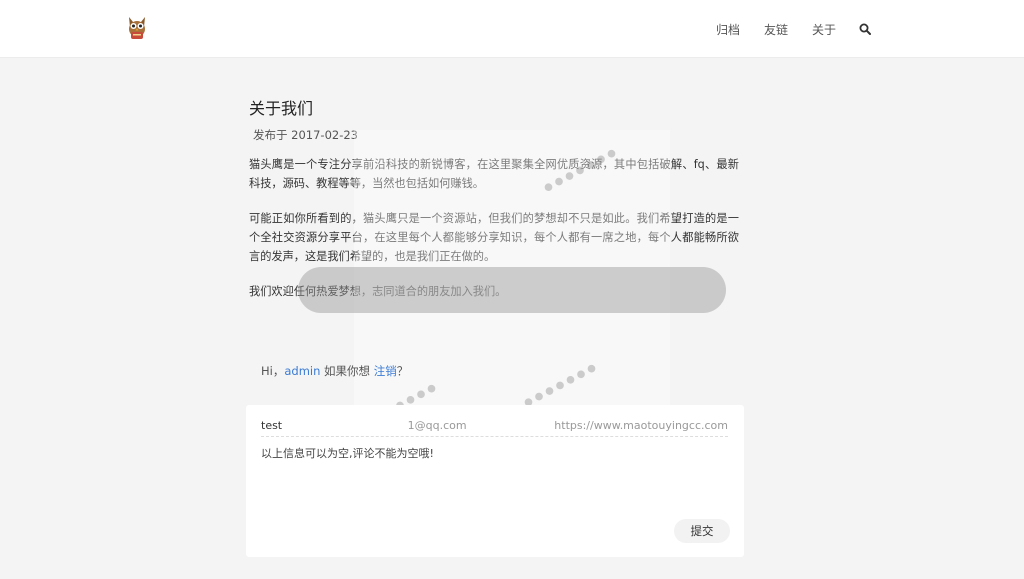 The width and height of the screenshot is (1024, 579). Describe the element at coordinates (378, 291) in the screenshot. I see `post-paragraph: 我们欢迎任何热爱梦想，志同道合的朋友加入我们。` at that location.